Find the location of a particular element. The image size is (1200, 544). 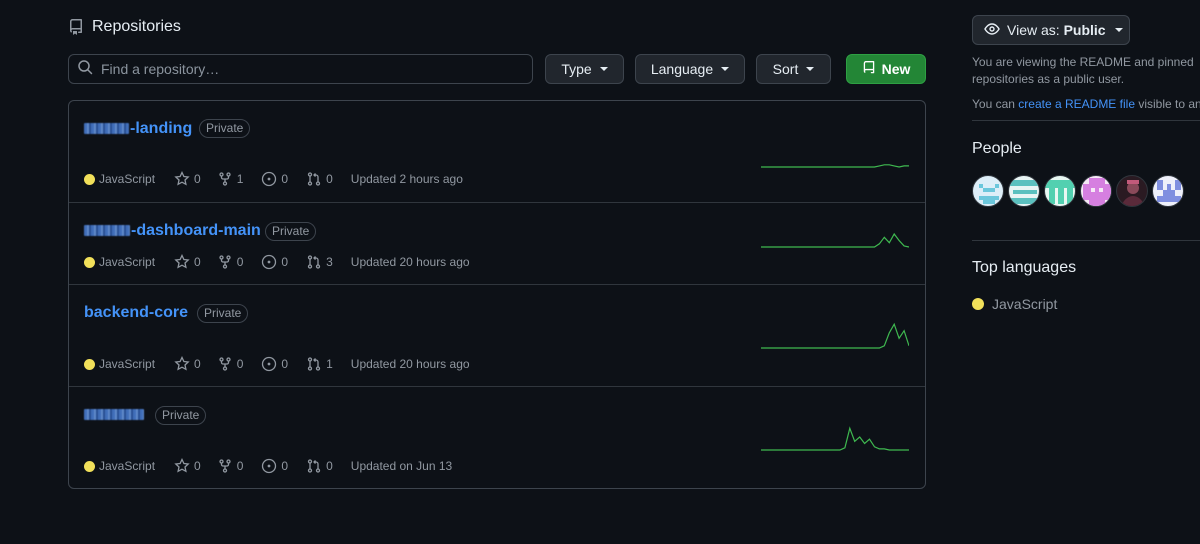

repo-name-link: -dashboard-main is located at coordinates (172, 231).